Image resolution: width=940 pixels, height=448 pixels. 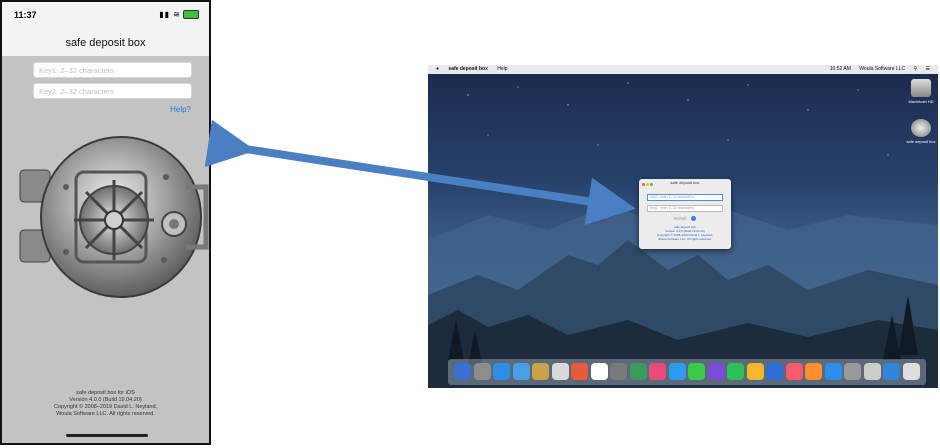 What do you see at coordinates (687, 372) in the screenshot?
I see `dock` at bounding box center [687, 372].